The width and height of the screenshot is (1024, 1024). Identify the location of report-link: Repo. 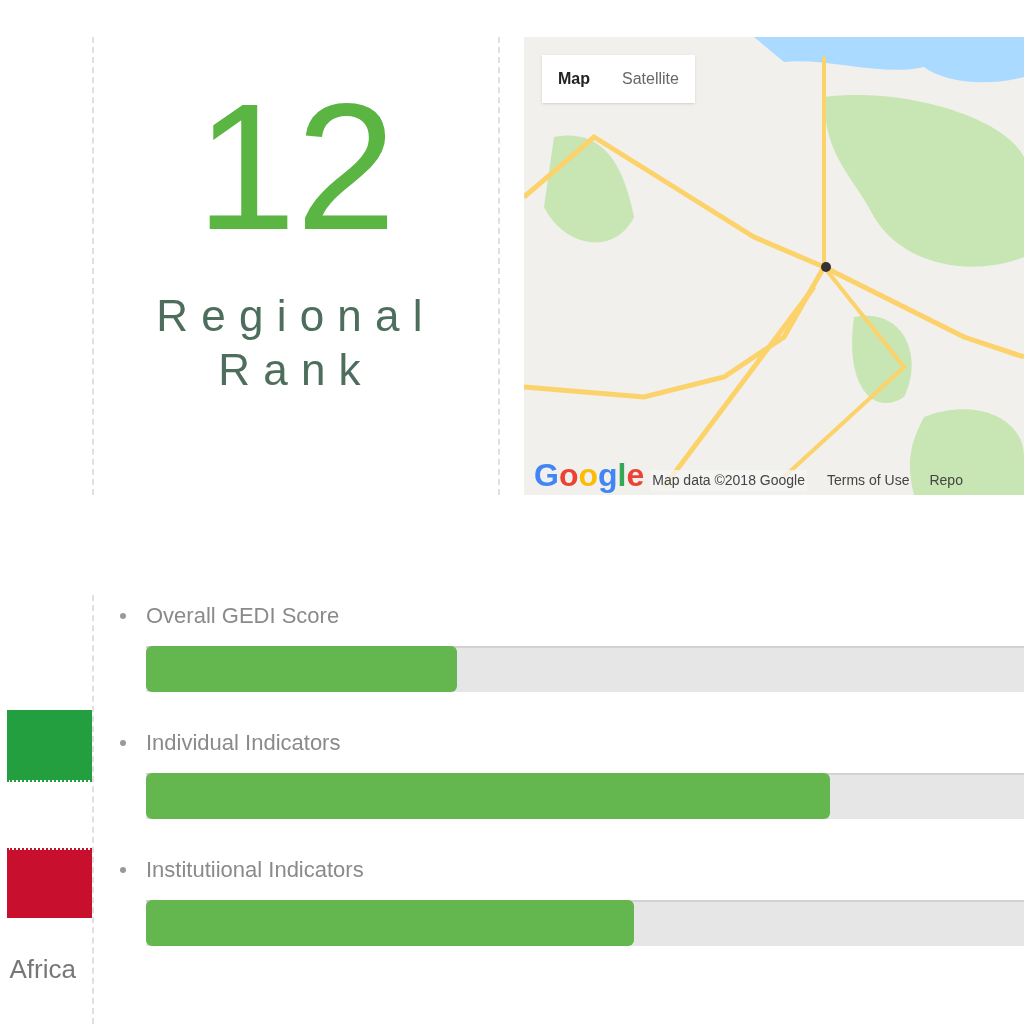
(946, 480).